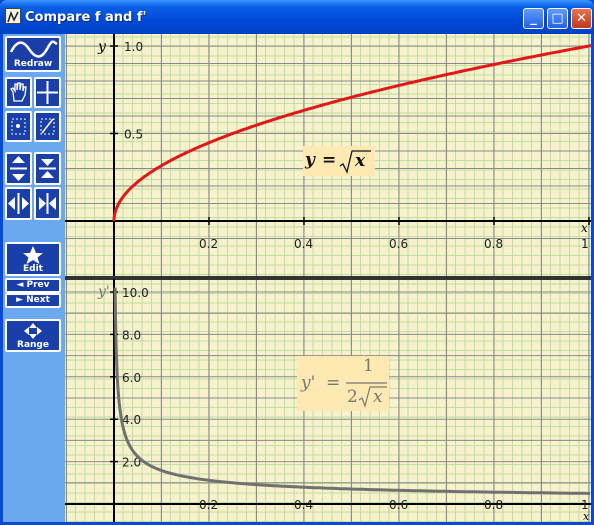  Describe the element at coordinates (33, 331) in the screenshot. I see `range-arrows-icon` at that location.